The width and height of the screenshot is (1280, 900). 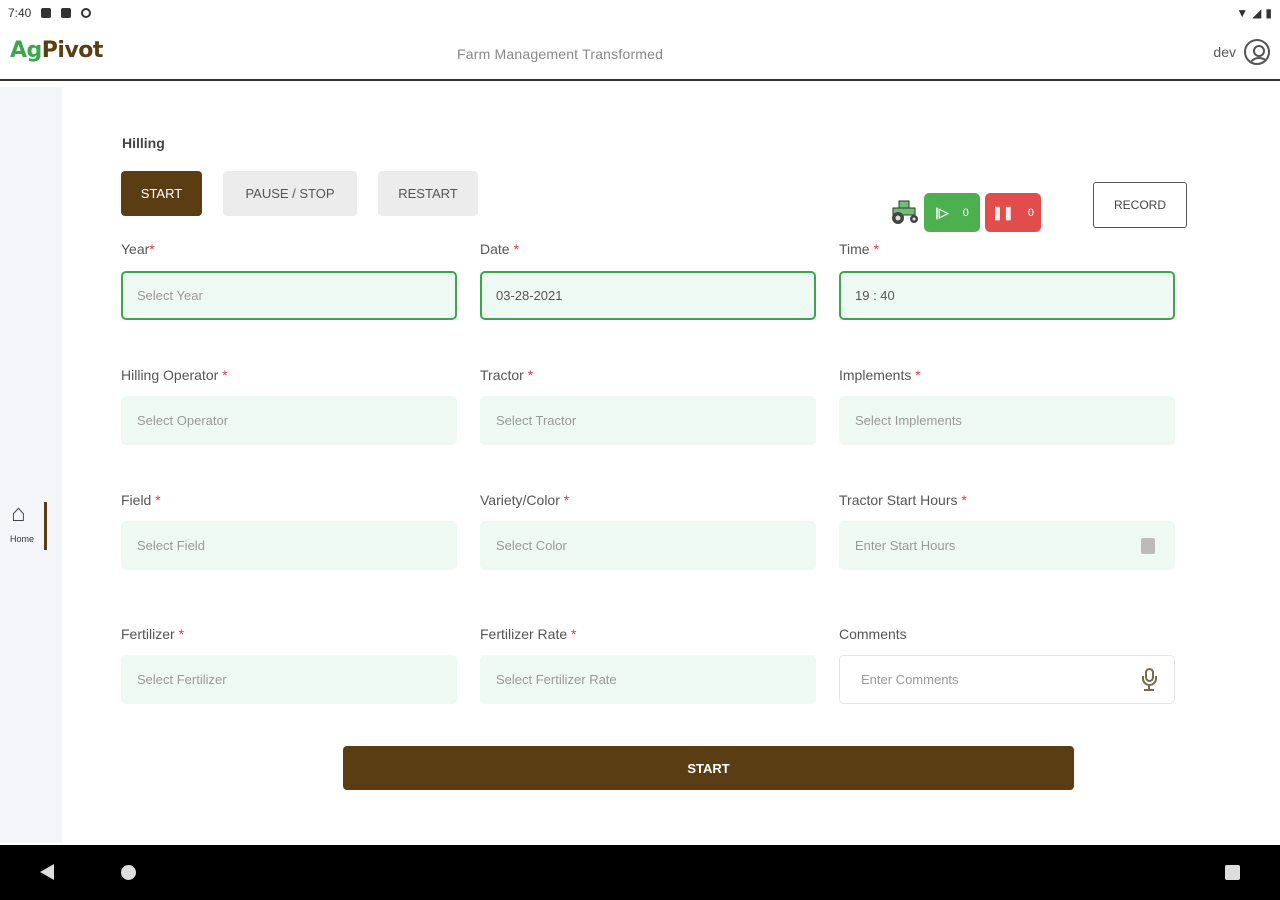 What do you see at coordinates (1003, 212) in the screenshot?
I see `pause-icon: ❚❚` at bounding box center [1003, 212].